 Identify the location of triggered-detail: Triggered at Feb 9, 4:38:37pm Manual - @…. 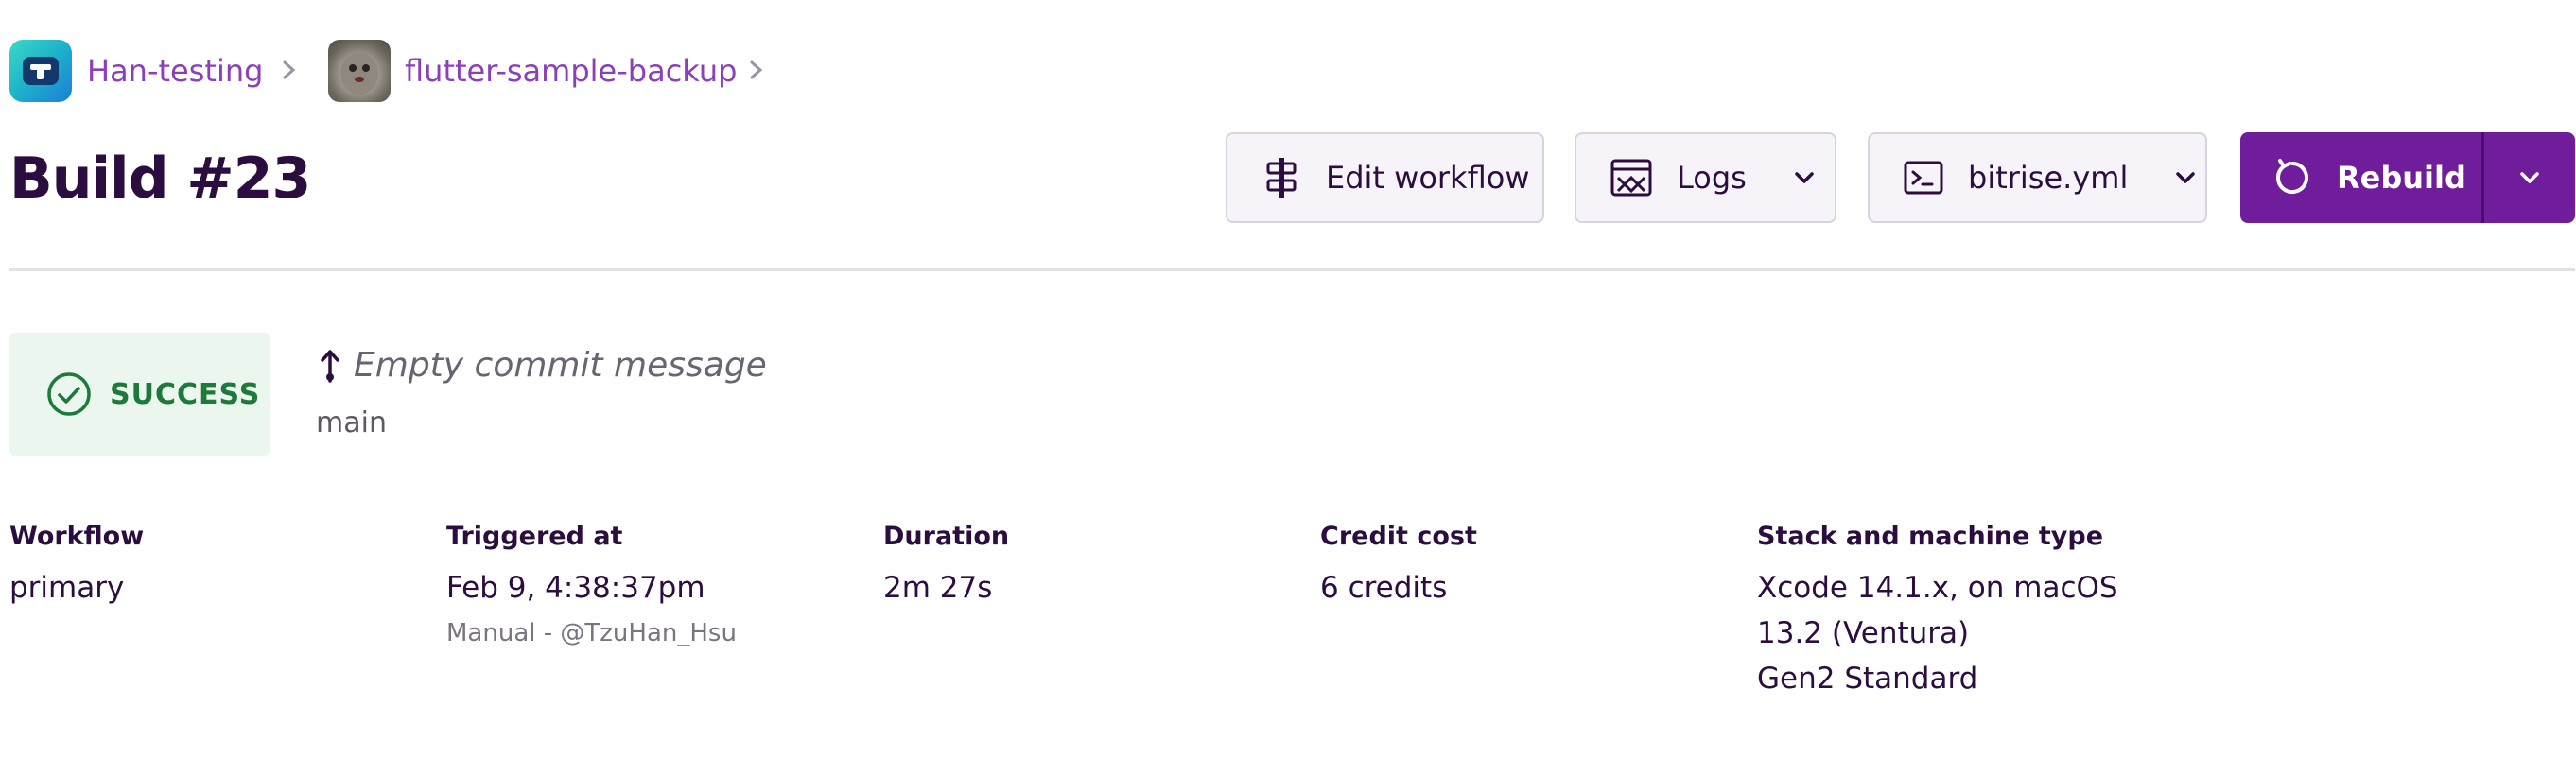
(591, 585).